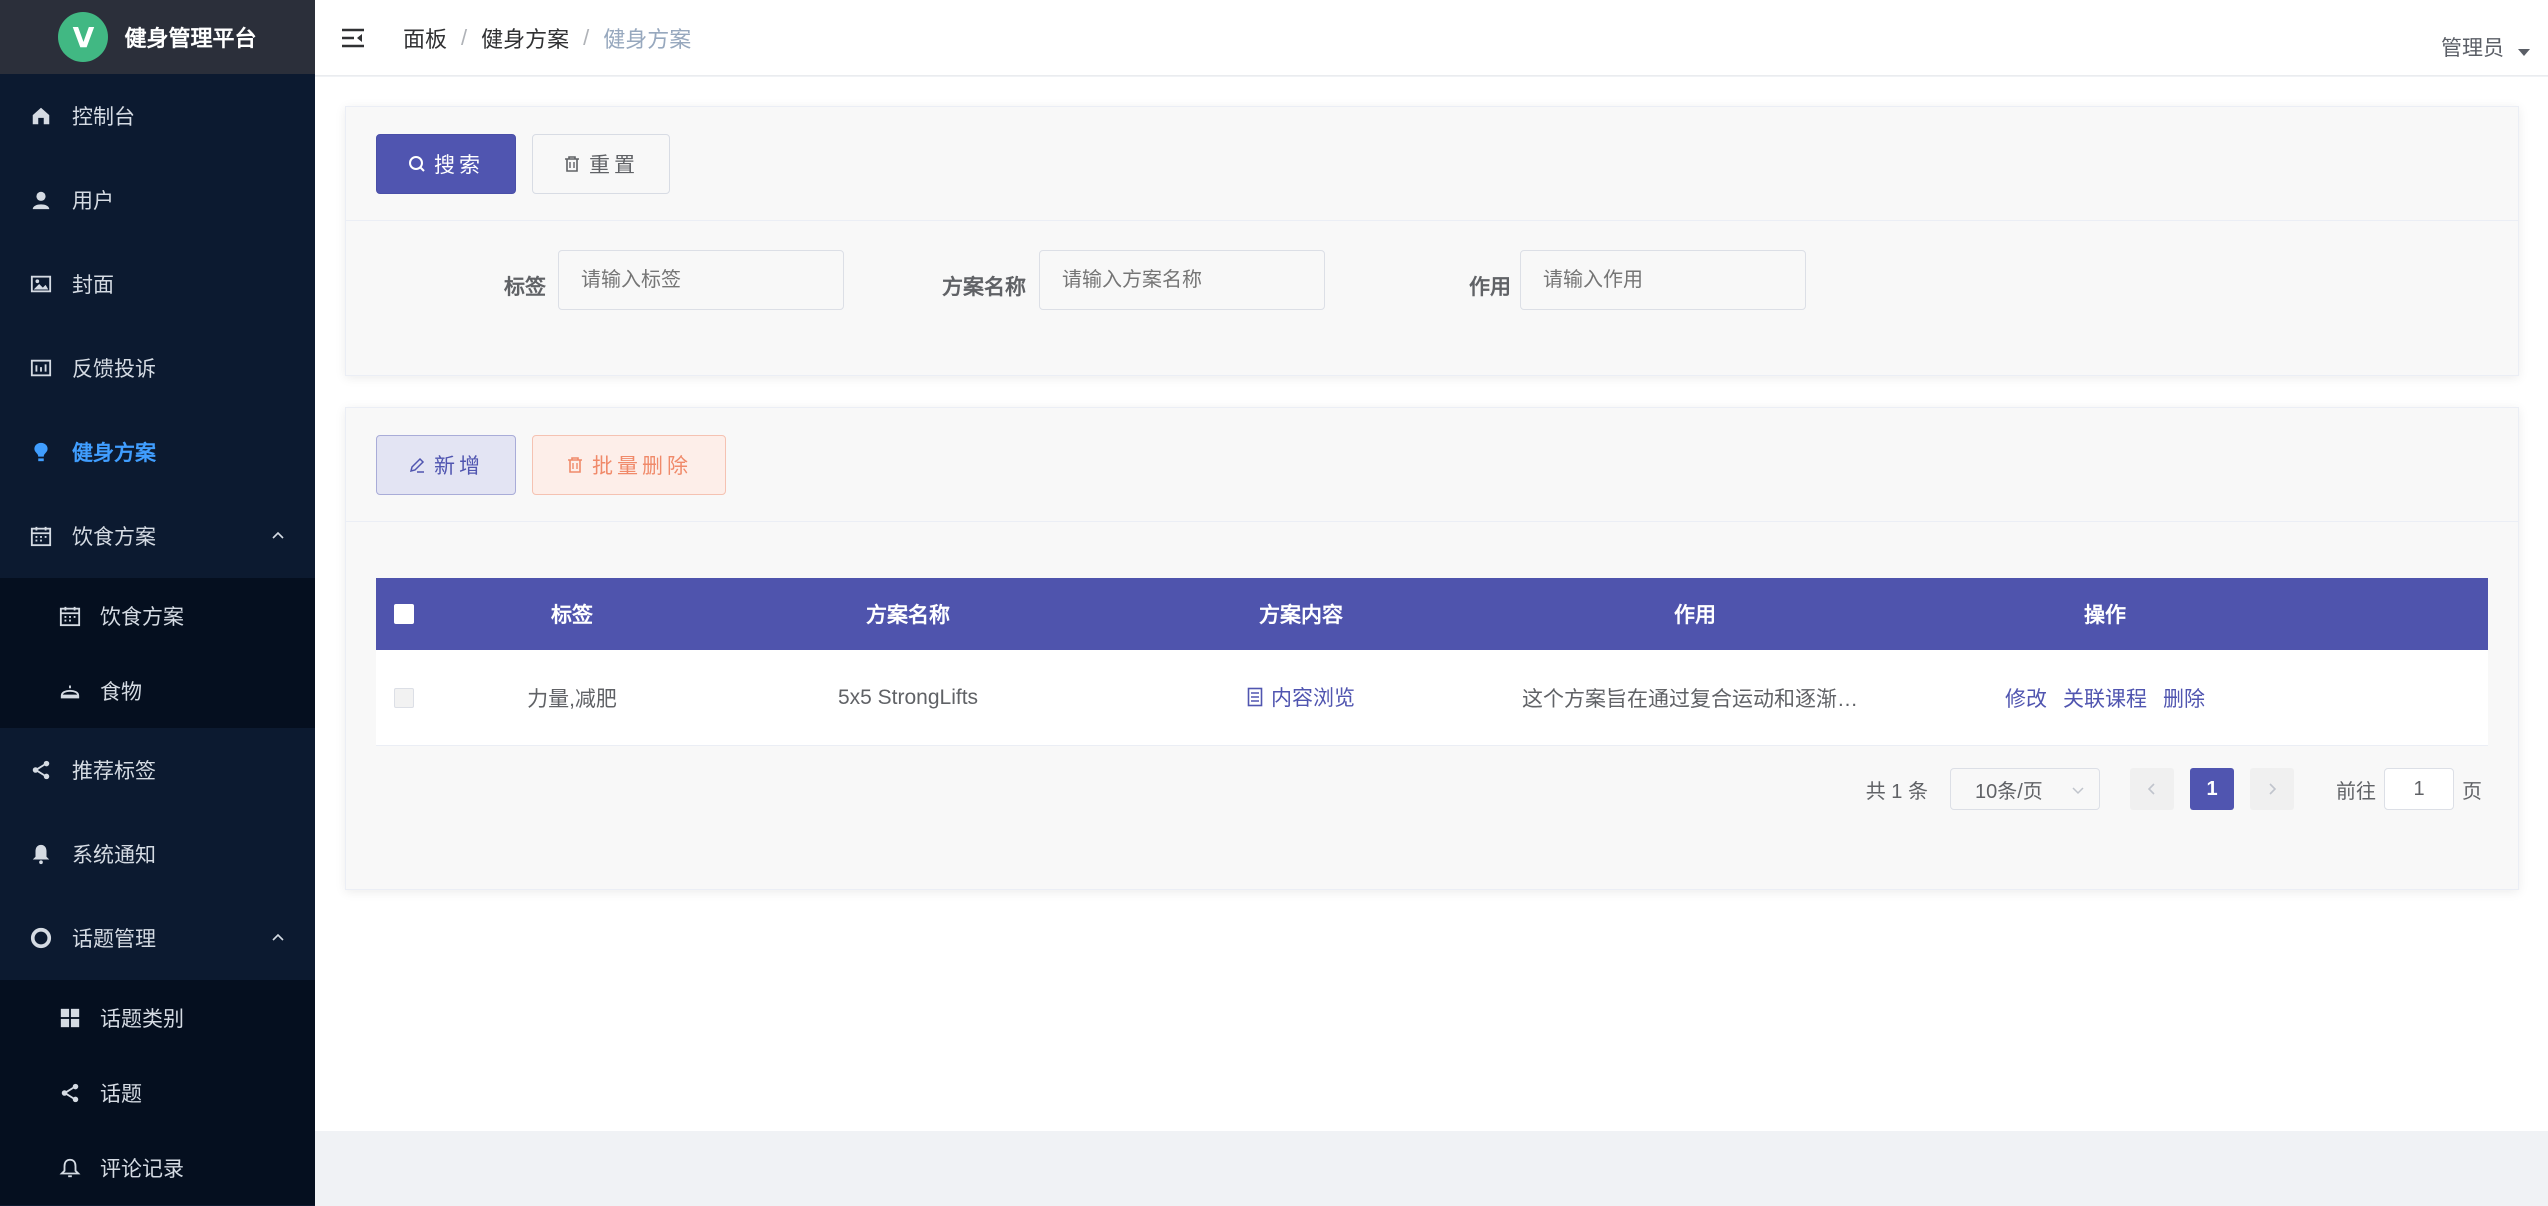  Describe the element at coordinates (157, 116) in the screenshot. I see `sidebar-item-dashboard: 控制台` at that location.